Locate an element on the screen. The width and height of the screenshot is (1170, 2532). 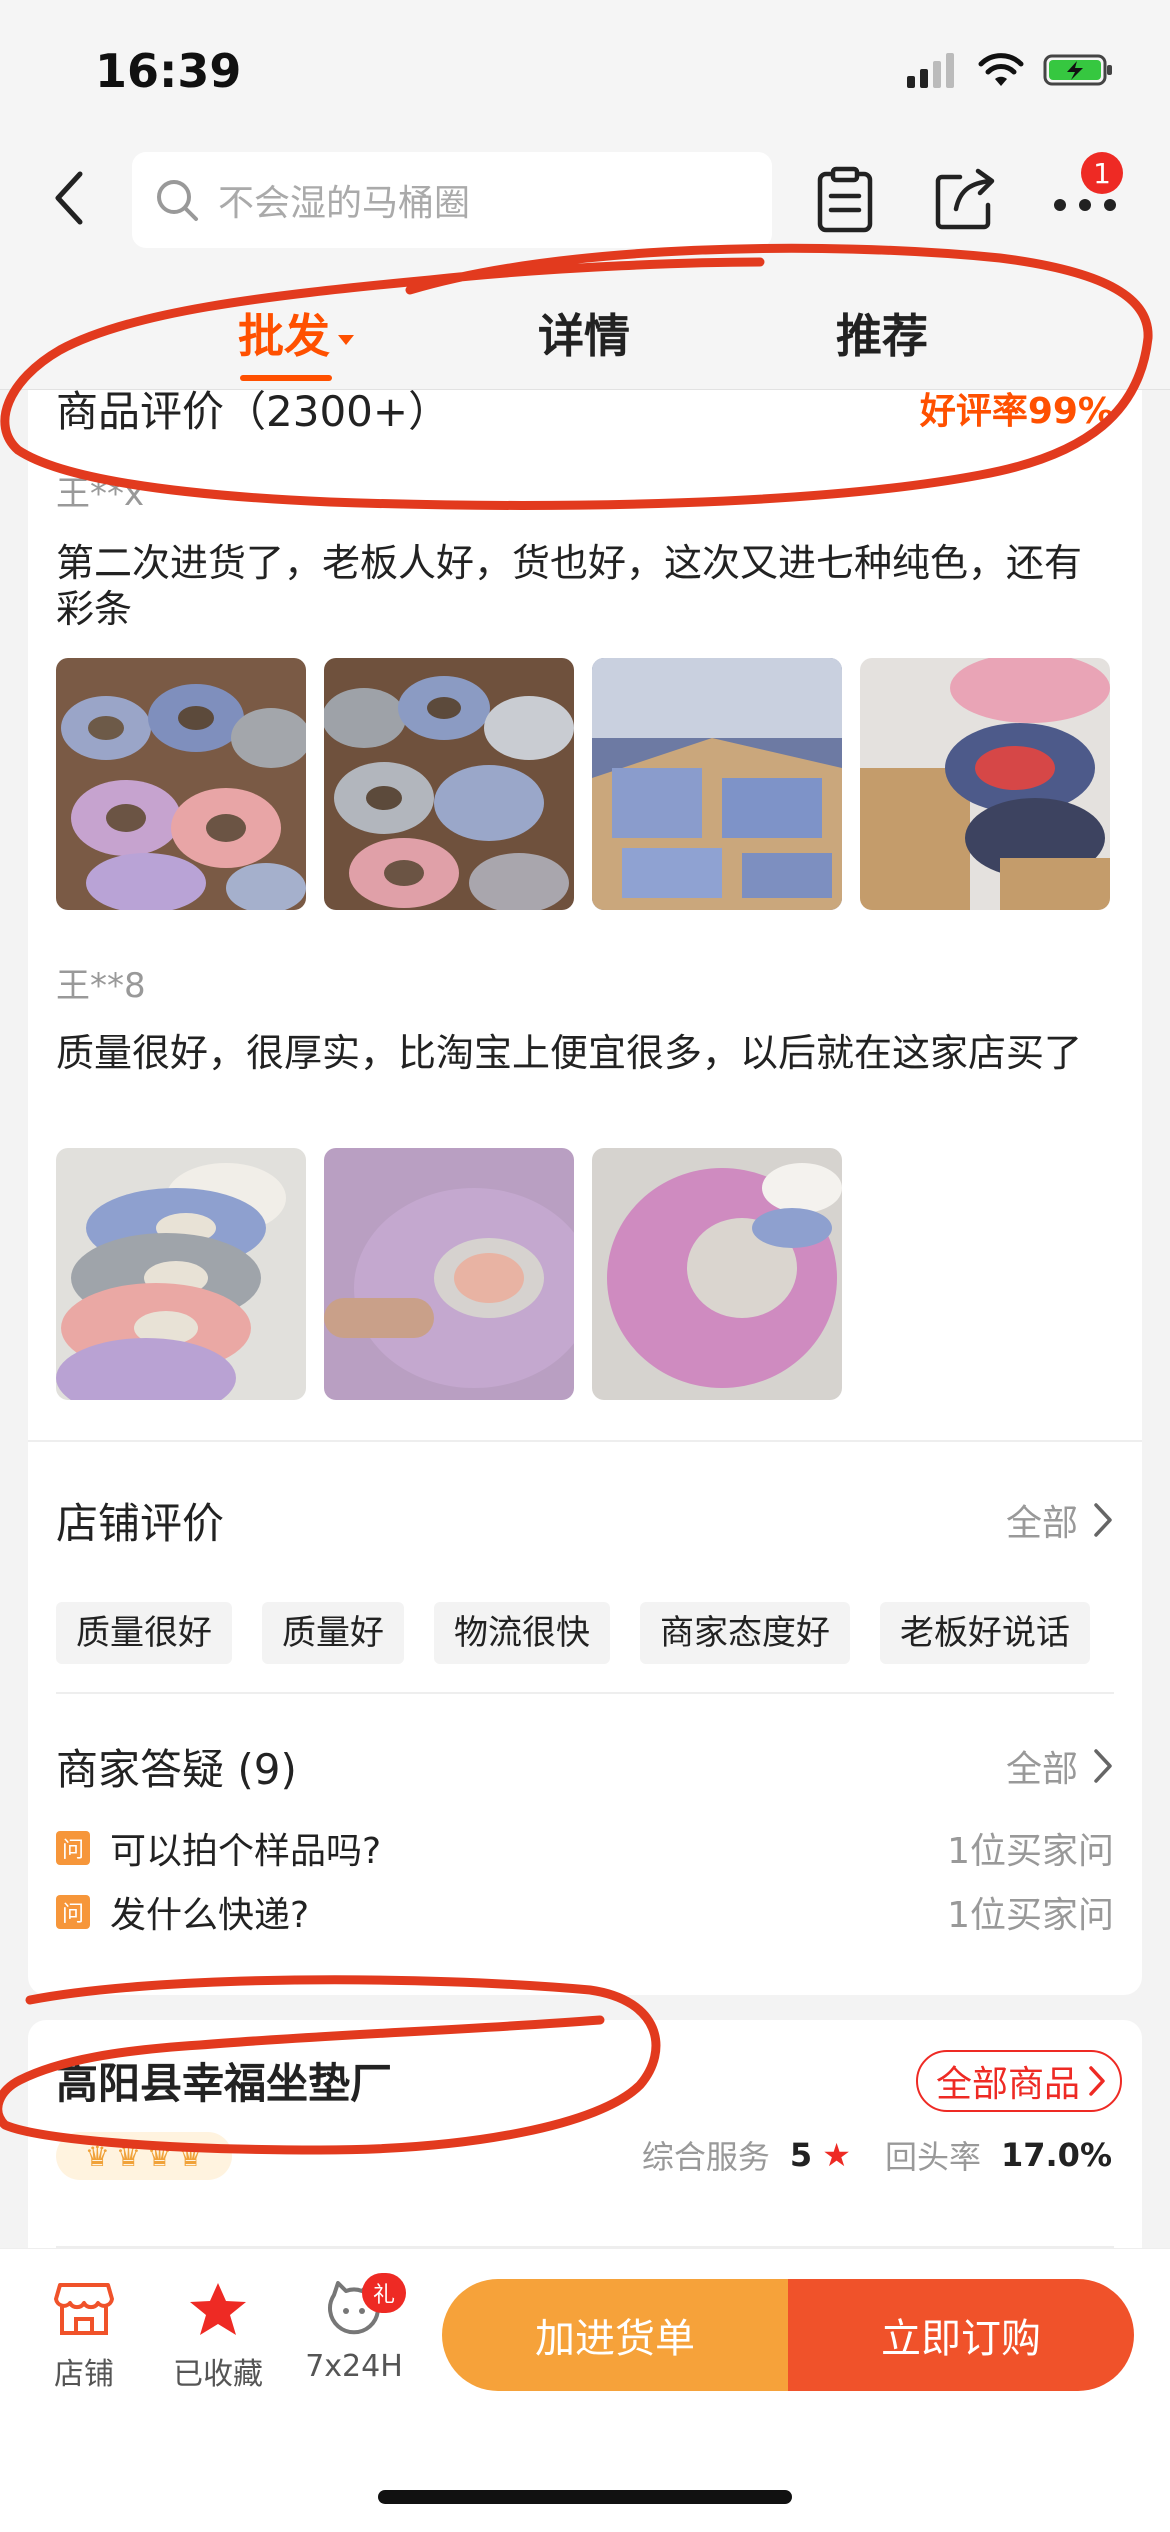
review-tag: 物流很快 is located at coordinates (522, 1633).